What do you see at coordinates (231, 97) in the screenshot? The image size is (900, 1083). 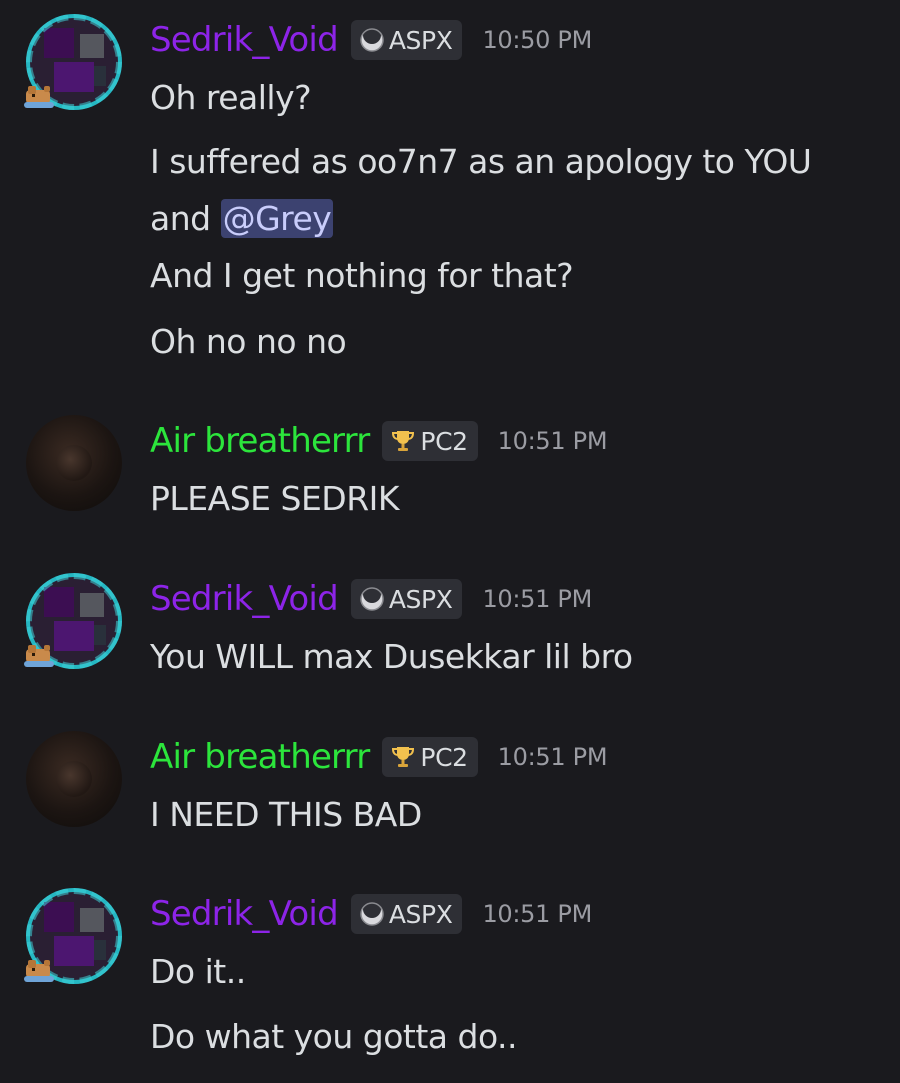 I see `message-line: Oh really?` at bounding box center [231, 97].